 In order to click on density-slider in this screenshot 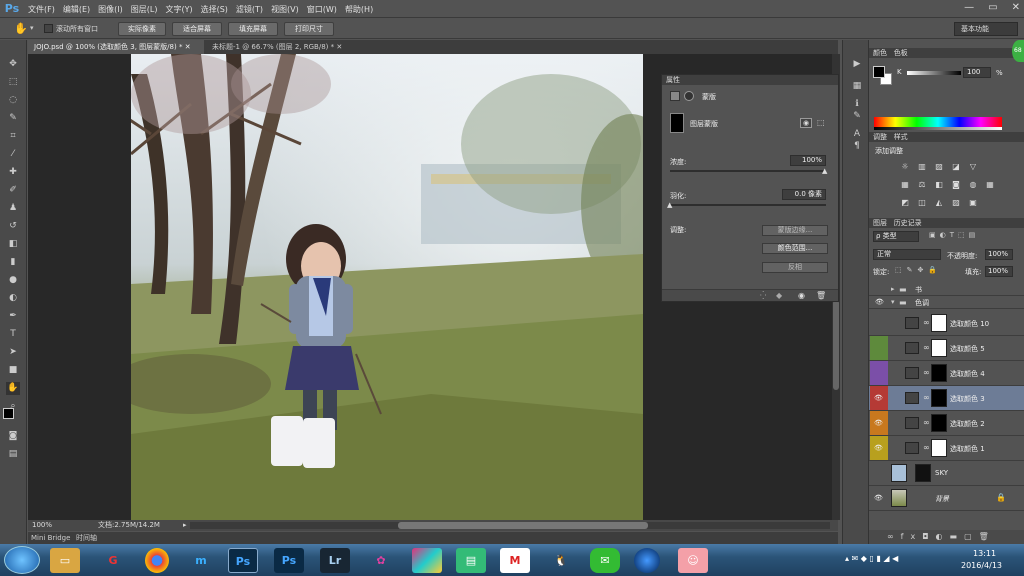, I will do `click(748, 171)`.